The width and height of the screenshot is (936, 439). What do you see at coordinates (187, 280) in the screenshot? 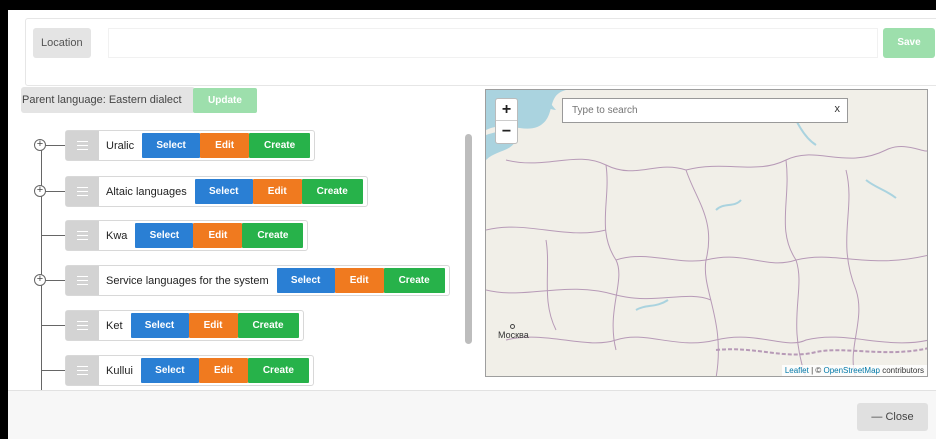
I see `tree-node-label: Service languages for the system` at bounding box center [187, 280].